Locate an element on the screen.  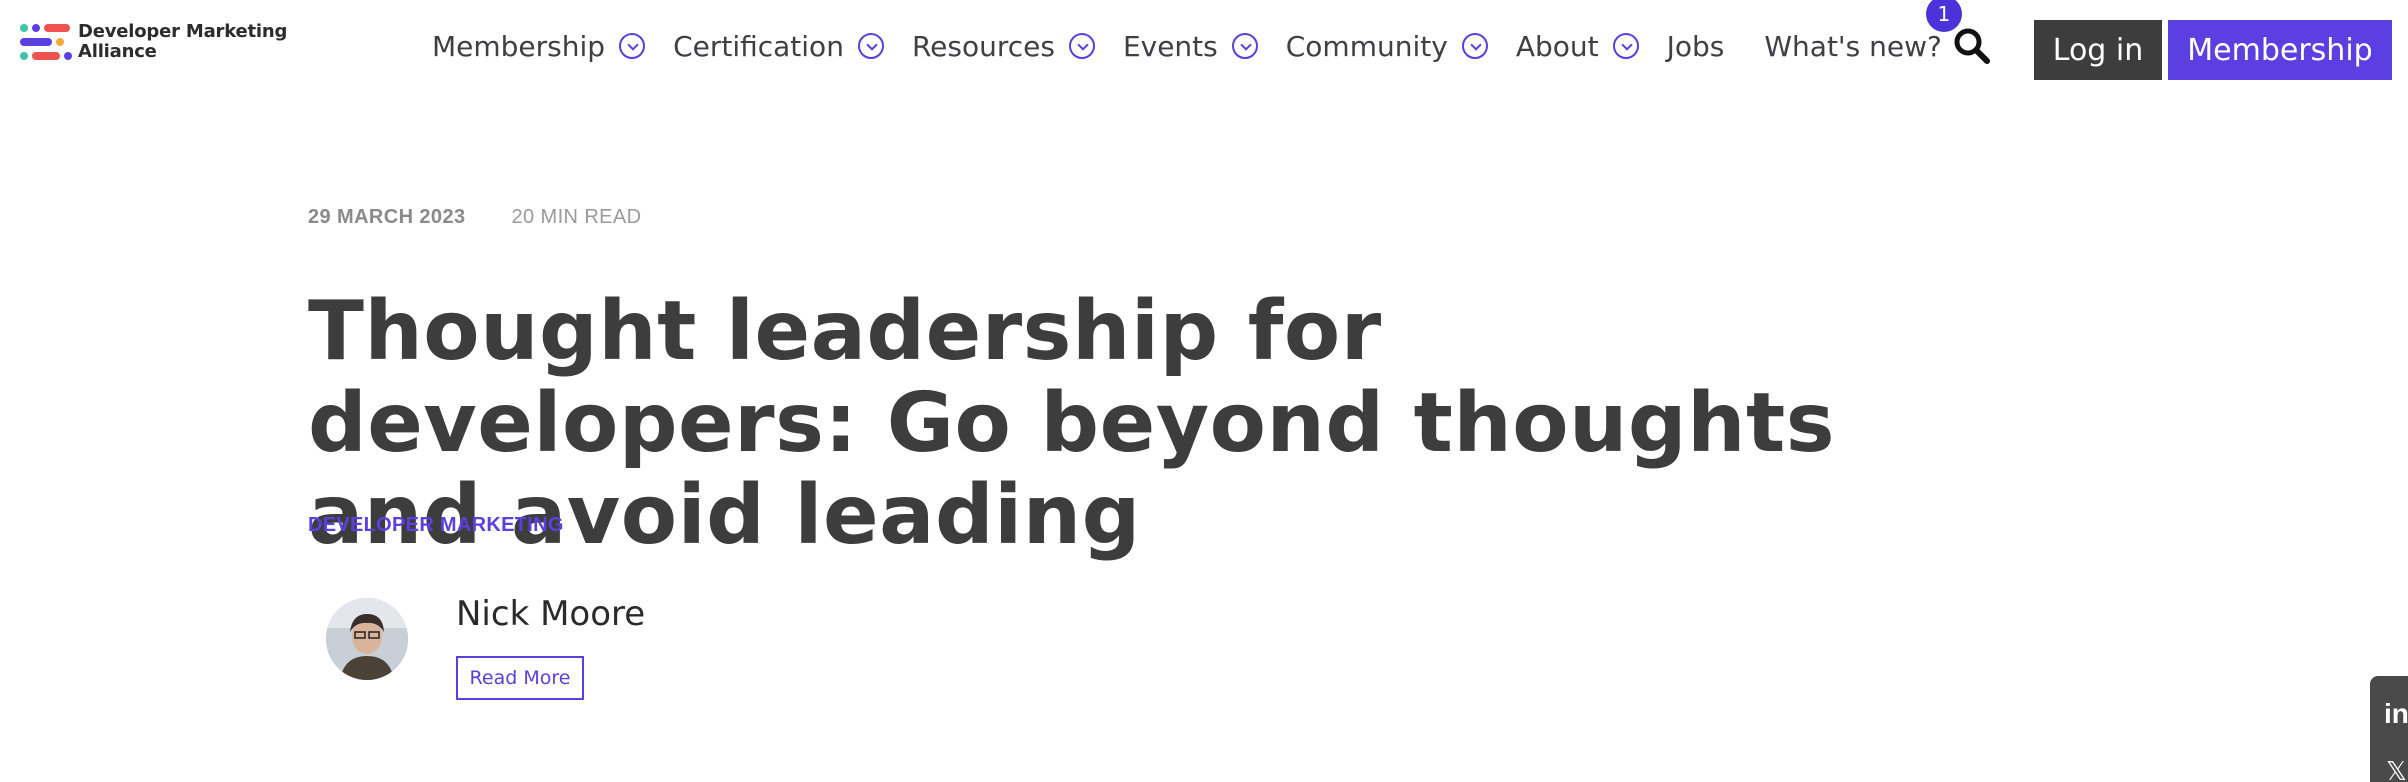
nav-events: Events is located at coordinates (1190, 46).